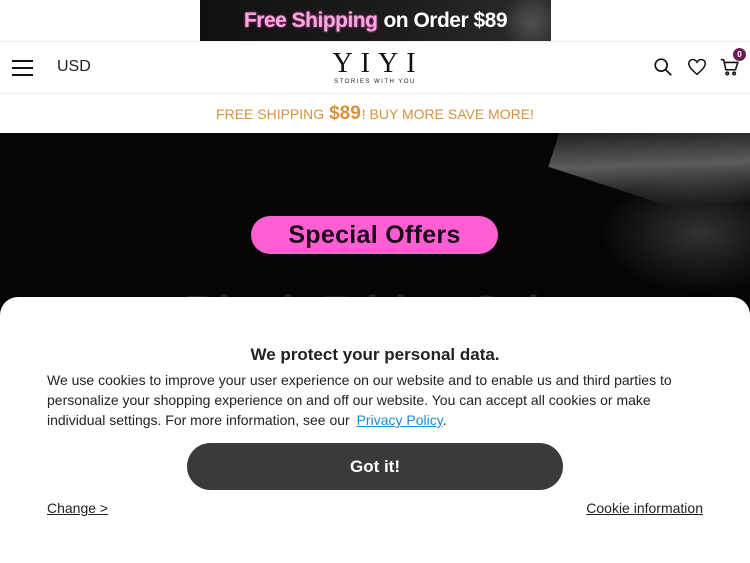 The height and width of the screenshot is (563, 750). What do you see at coordinates (375, 466) in the screenshot?
I see `accept-cookies-button: Got it!` at bounding box center [375, 466].